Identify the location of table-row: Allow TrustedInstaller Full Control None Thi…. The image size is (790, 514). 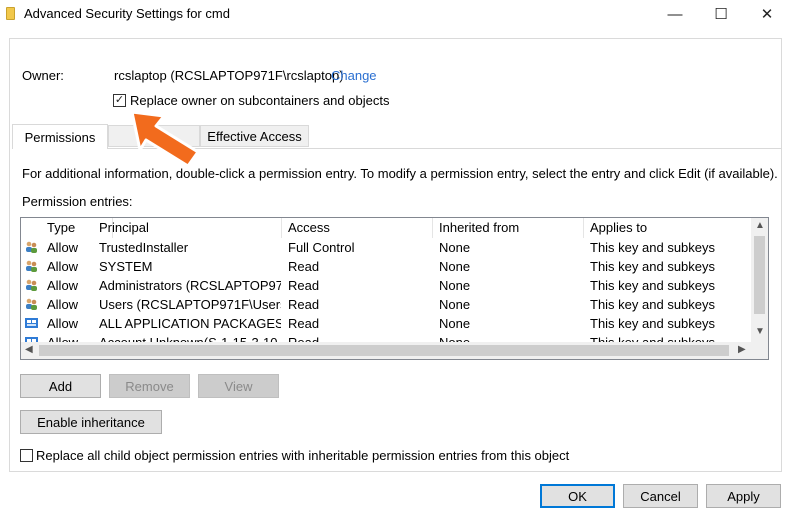
(391, 247).